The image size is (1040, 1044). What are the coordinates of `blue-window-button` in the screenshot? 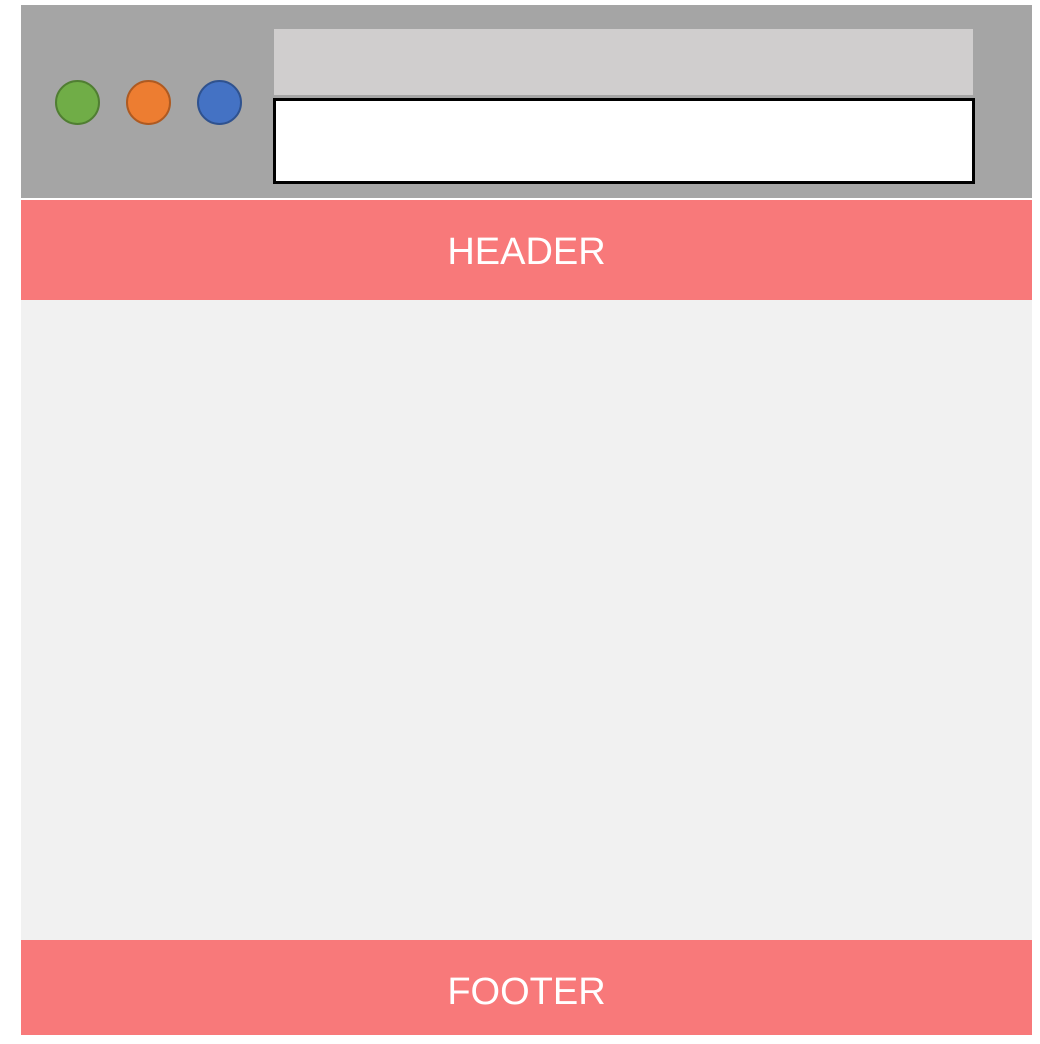 It's located at (219, 102).